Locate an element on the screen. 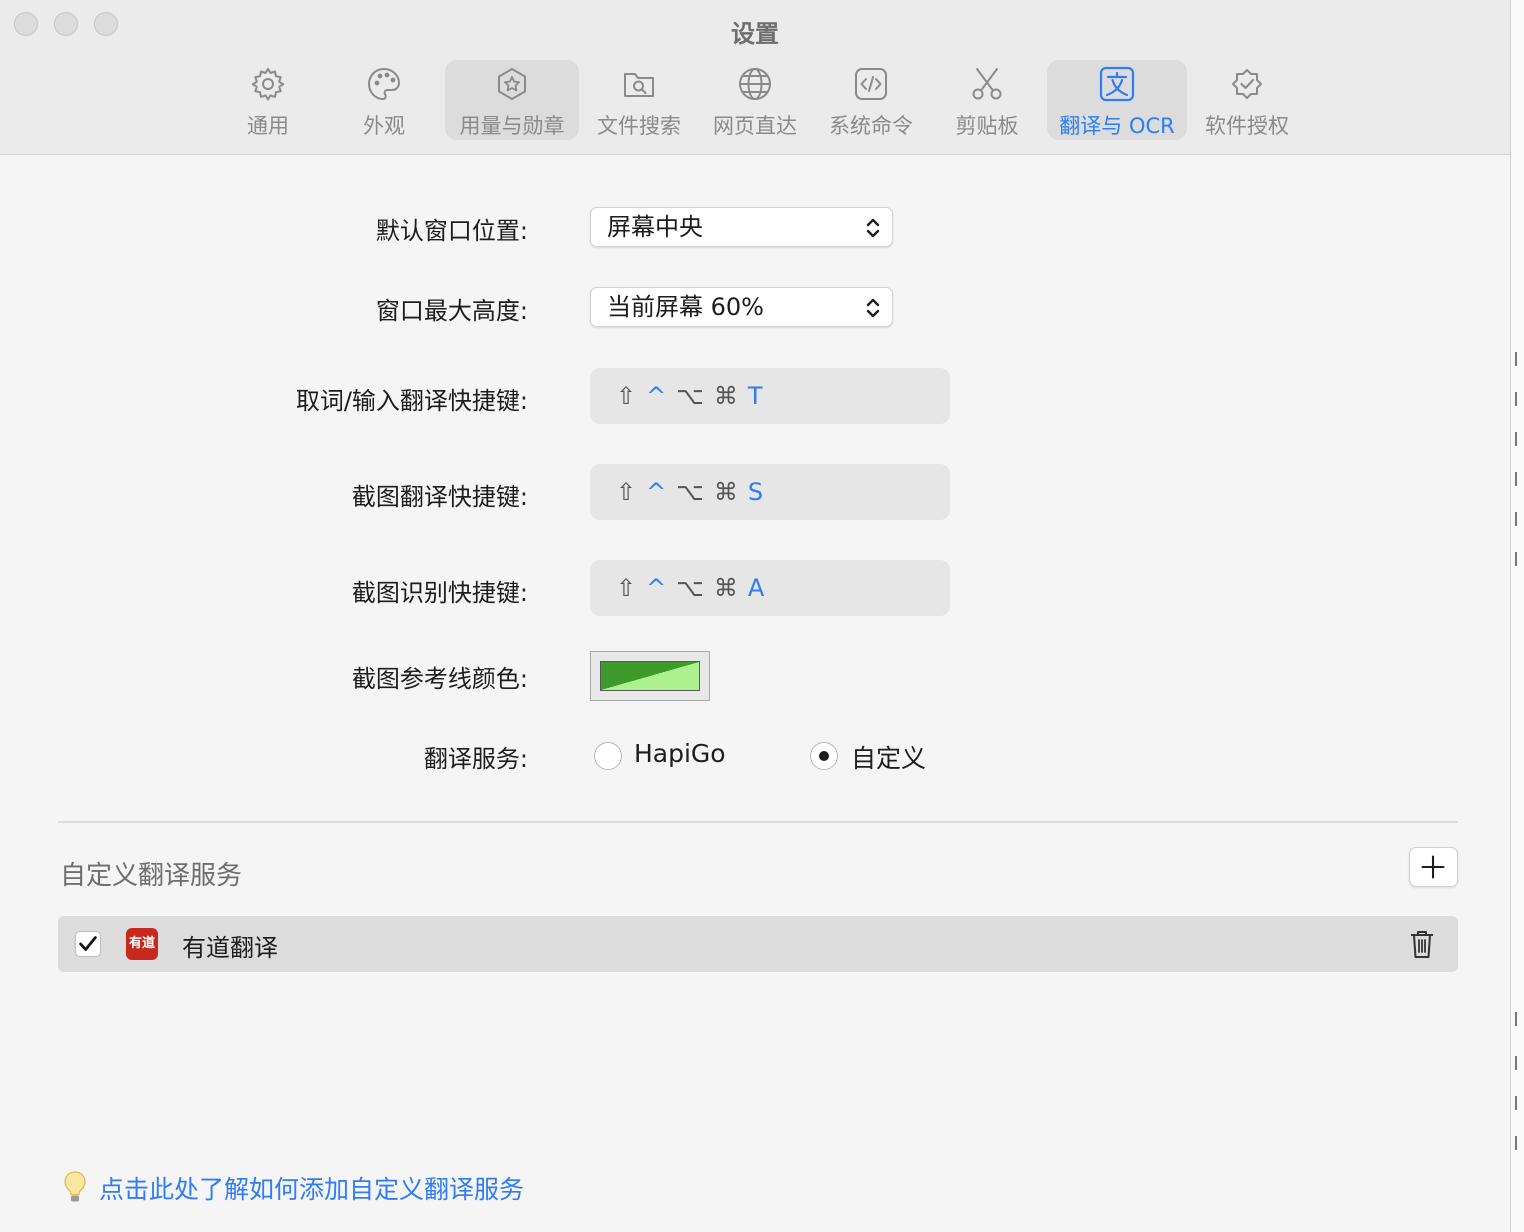 This screenshot has height=1232, width=1524. radio-hapigo is located at coordinates (608, 756).